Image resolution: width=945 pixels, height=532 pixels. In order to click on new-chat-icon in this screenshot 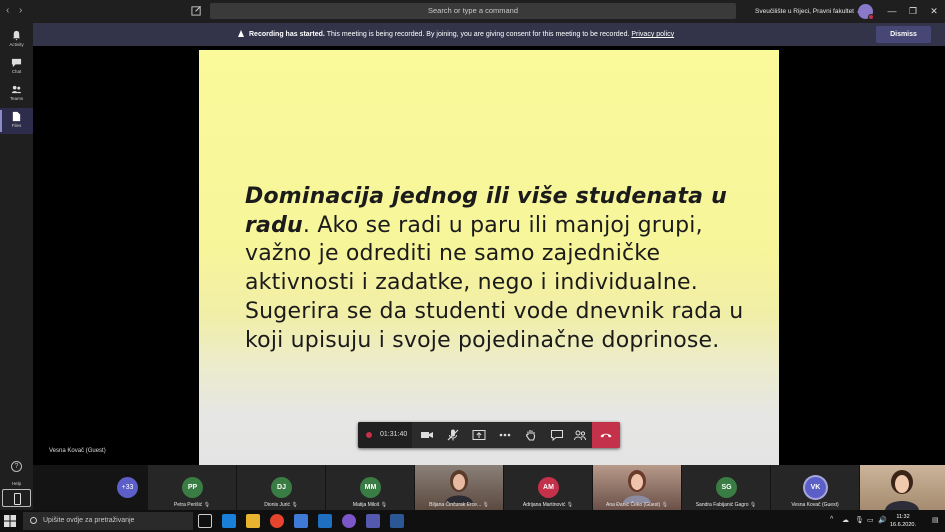, I will do `click(196, 10)`.